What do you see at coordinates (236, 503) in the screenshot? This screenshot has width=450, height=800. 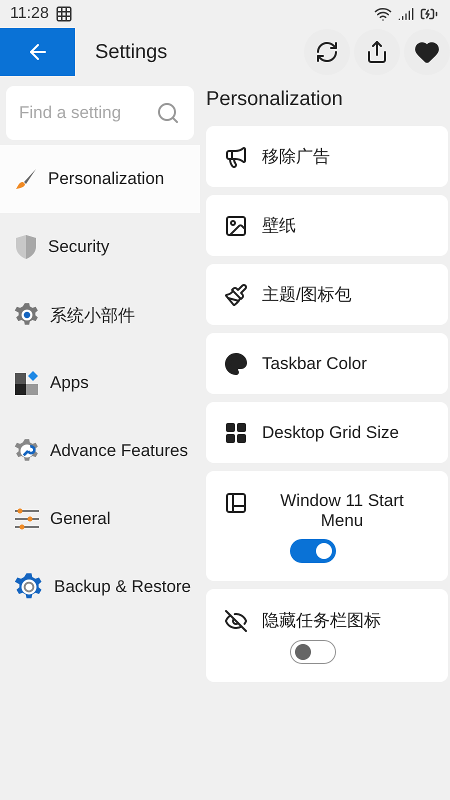 I see `layout-icon` at bounding box center [236, 503].